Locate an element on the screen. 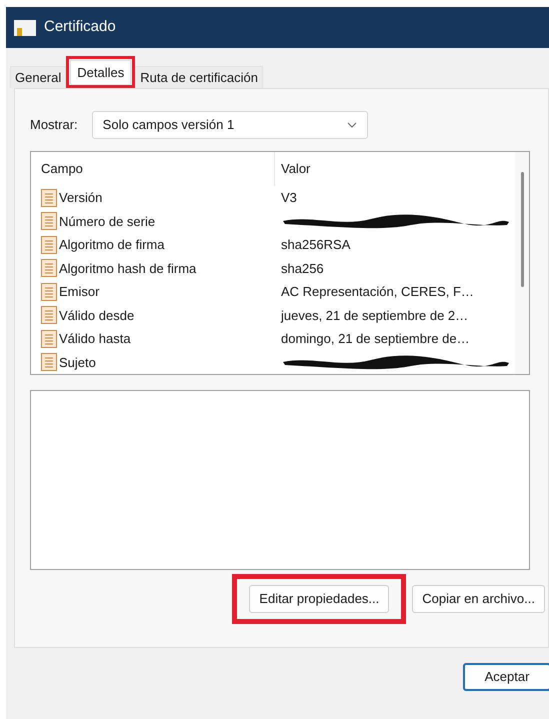 The image size is (549, 719). tab: General is located at coordinates (38, 77).